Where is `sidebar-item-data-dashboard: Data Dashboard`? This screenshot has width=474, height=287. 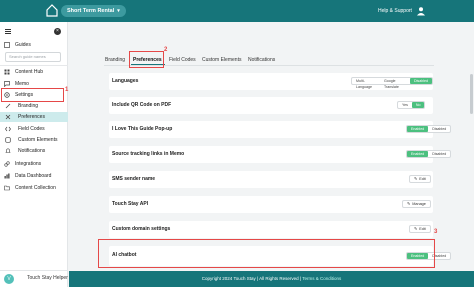
sidebar-item-data-dashboard: Data Dashboard is located at coordinates (34, 176).